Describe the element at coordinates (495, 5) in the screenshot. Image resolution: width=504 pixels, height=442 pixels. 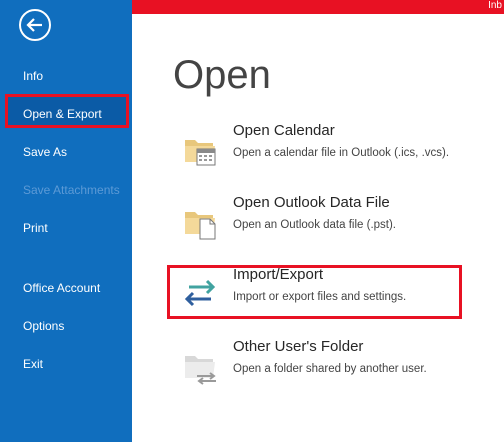
I see `title-bar-text: Inb` at that location.